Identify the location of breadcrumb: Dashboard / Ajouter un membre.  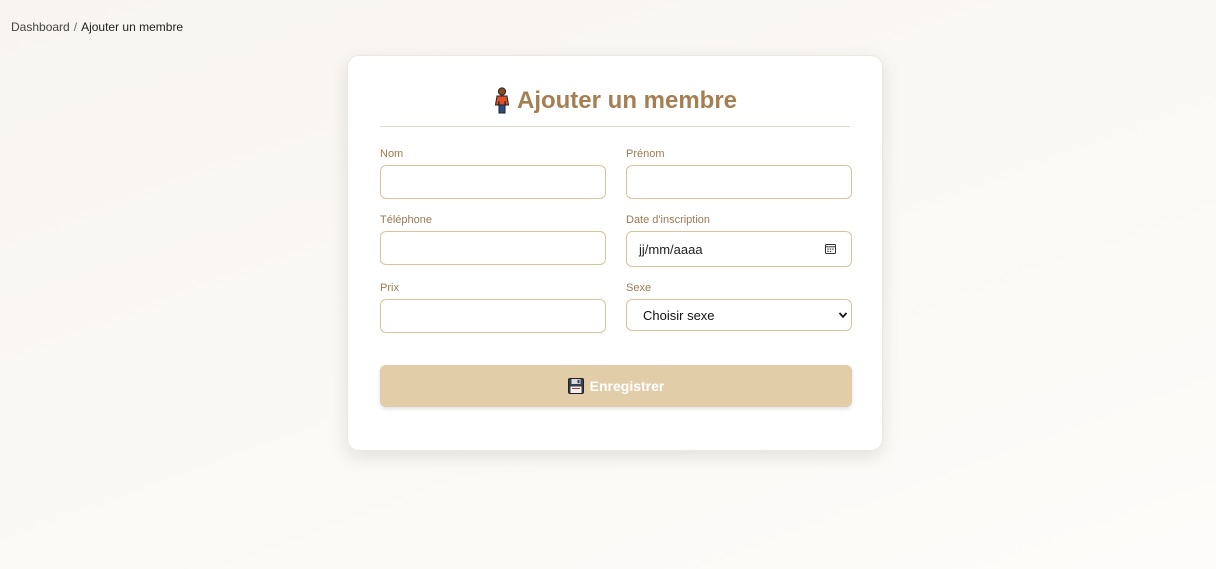
(97, 27).